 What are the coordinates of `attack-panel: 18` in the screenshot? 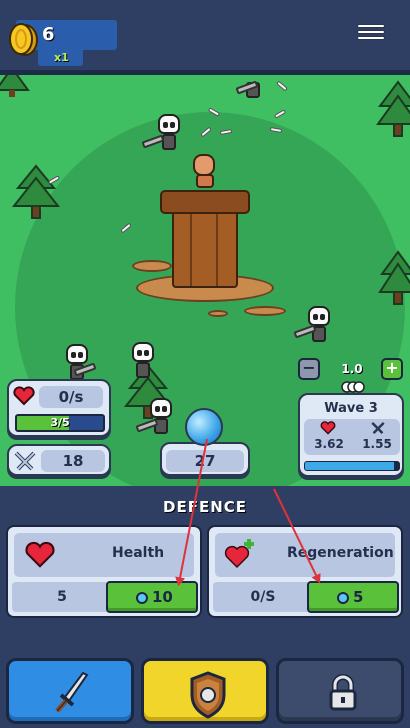 It's located at (59, 460).